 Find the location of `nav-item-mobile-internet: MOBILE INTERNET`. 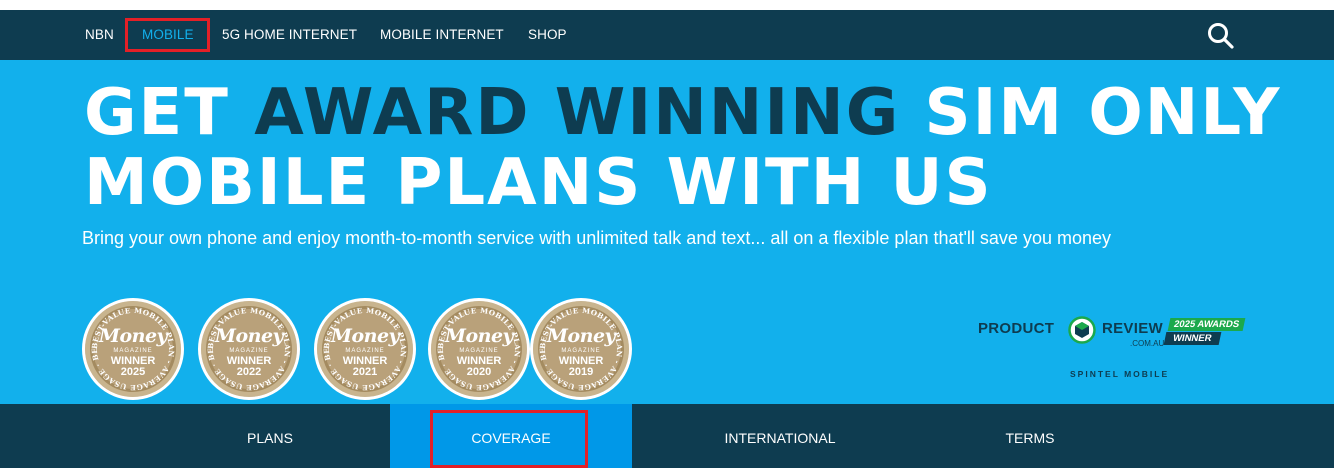

nav-item-mobile-internet: MOBILE INTERNET is located at coordinates (442, 35).